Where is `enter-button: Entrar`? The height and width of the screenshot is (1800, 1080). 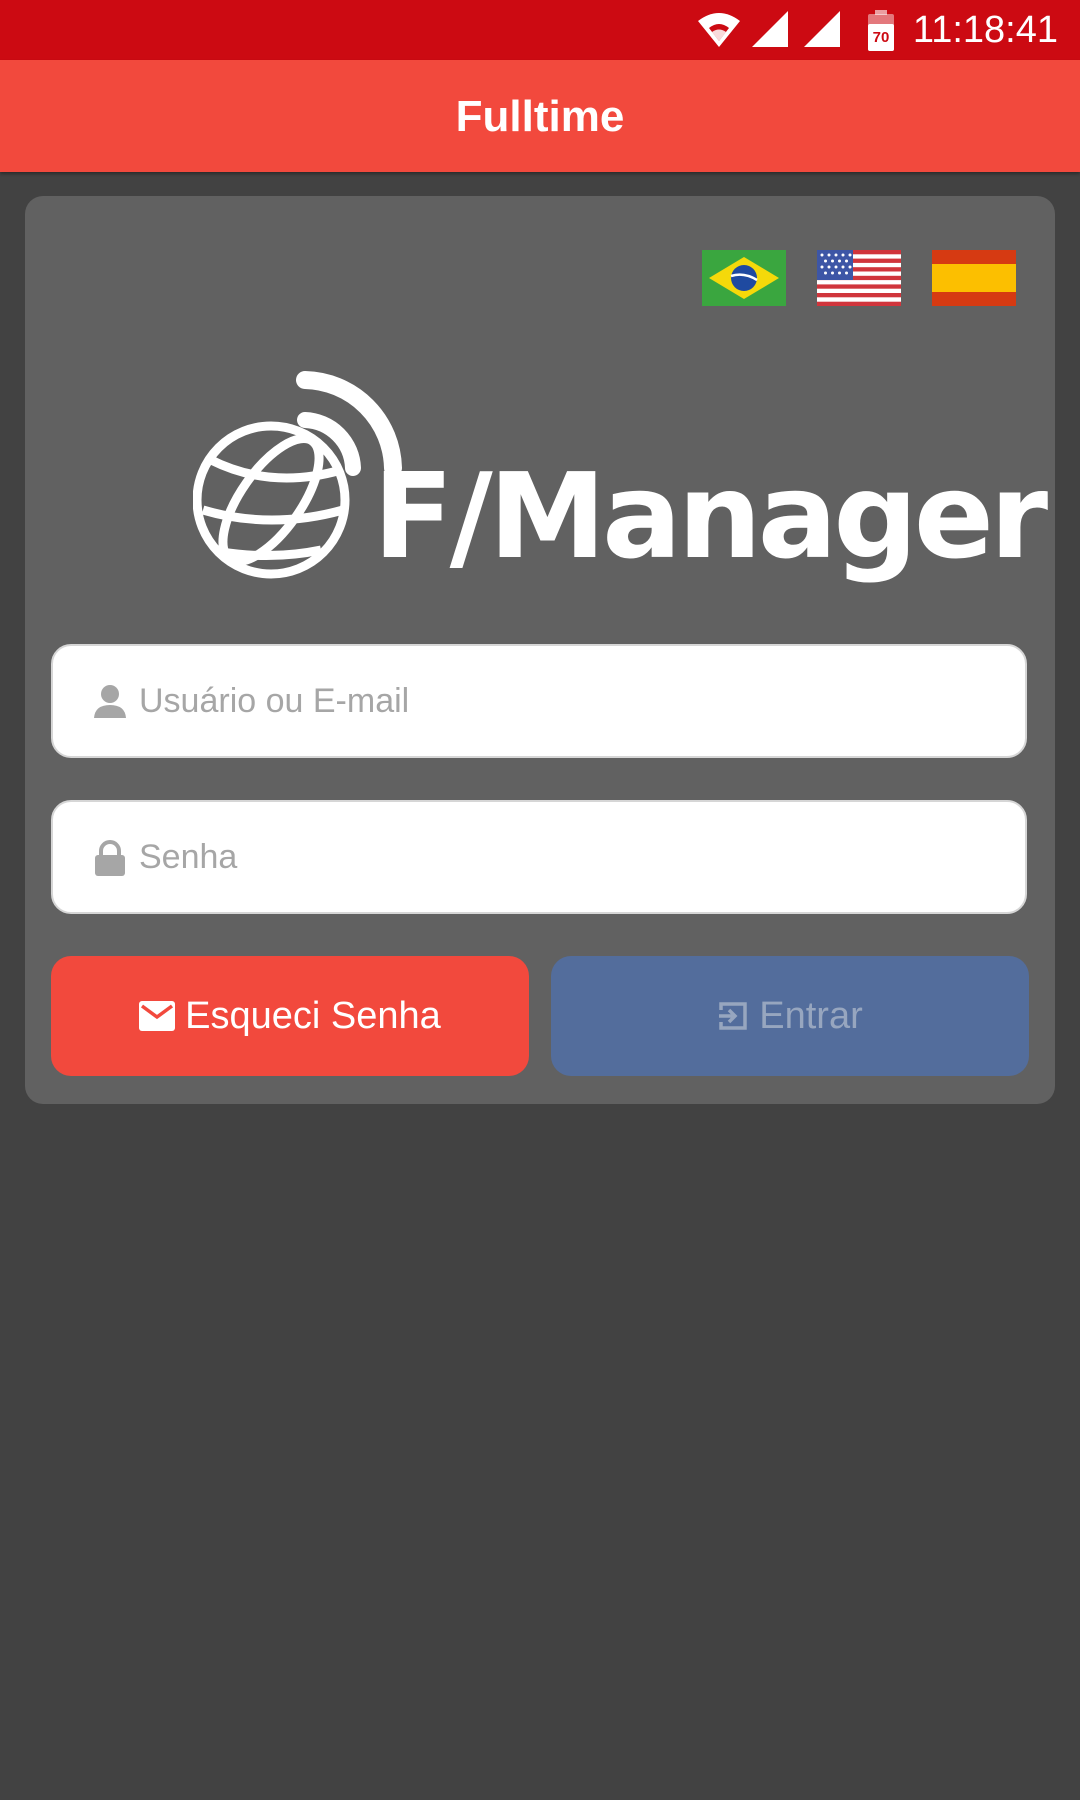
enter-button: Entrar is located at coordinates (790, 1016).